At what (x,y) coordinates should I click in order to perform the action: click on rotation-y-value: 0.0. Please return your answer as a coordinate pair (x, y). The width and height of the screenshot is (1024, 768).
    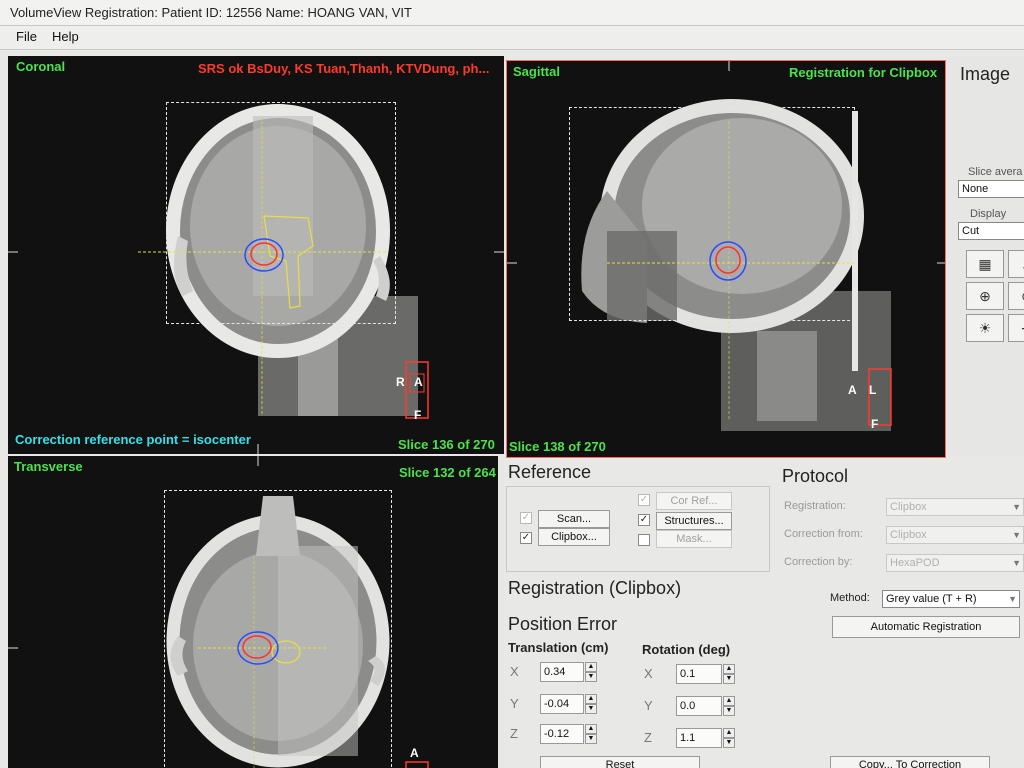
    Looking at the image, I should click on (688, 706).